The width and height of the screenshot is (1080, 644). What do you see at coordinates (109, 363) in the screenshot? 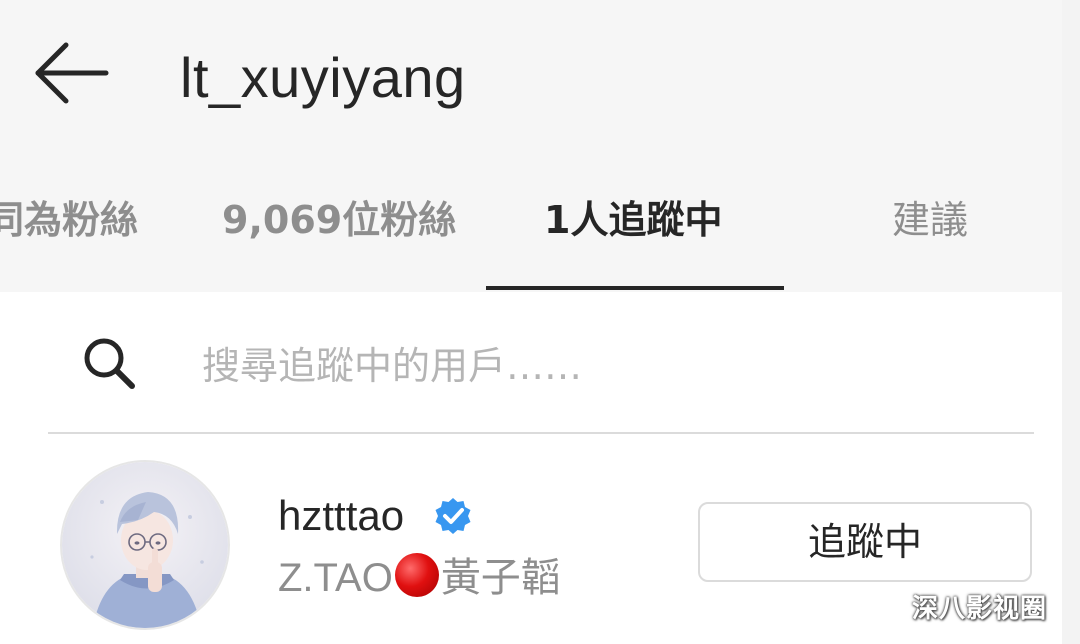
I see `search-icon` at bounding box center [109, 363].